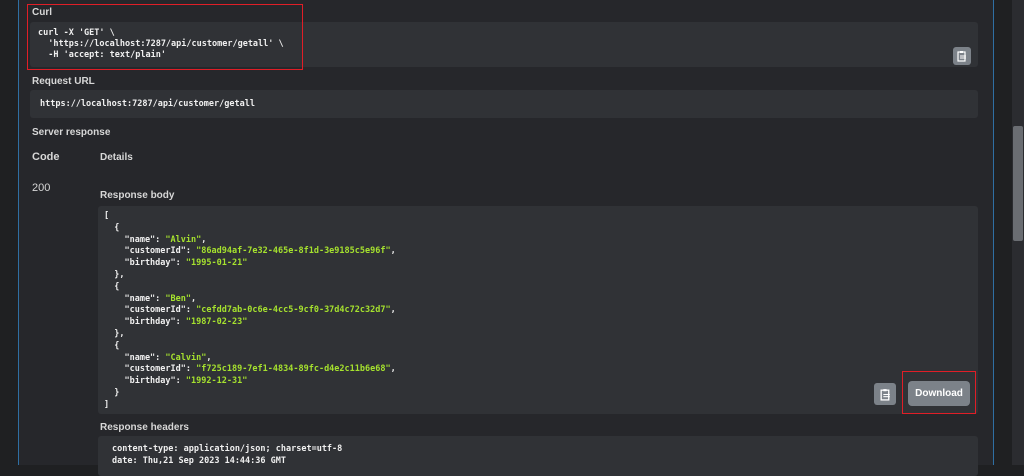 The width and height of the screenshot is (1024, 476). Describe the element at coordinates (176, 322) in the screenshot. I see `json-field: "birthday": "1987-02-23"` at that location.